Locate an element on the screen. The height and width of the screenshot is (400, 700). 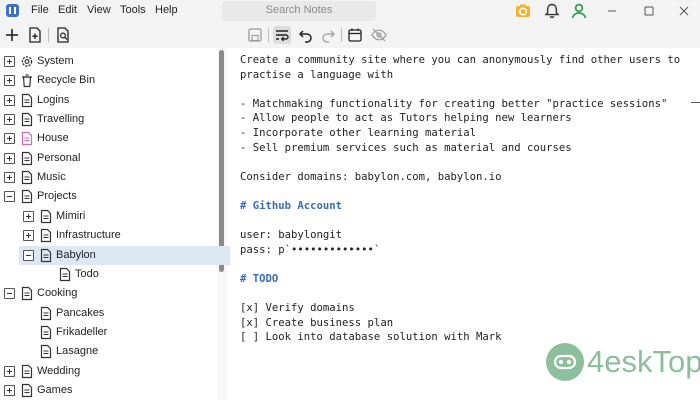
tree-item-wedding: Wedding is located at coordinates (108, 371).